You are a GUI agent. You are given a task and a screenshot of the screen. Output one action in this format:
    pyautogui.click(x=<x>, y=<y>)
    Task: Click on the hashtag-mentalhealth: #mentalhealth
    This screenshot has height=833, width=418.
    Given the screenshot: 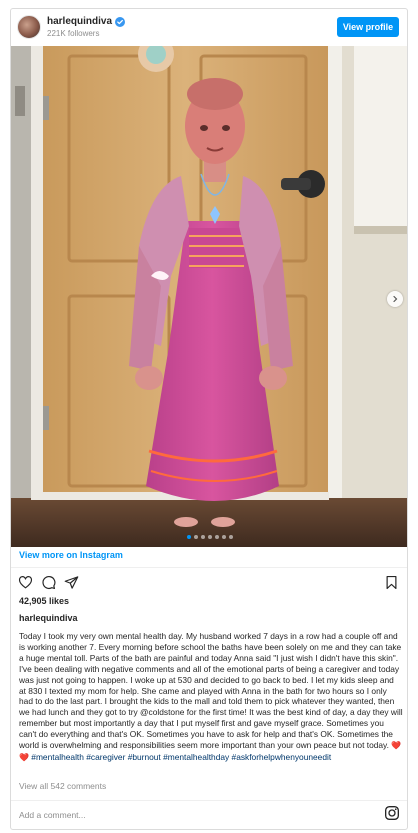 What is the action you would take?
    pyautogui.click(x=57, y=757)
    